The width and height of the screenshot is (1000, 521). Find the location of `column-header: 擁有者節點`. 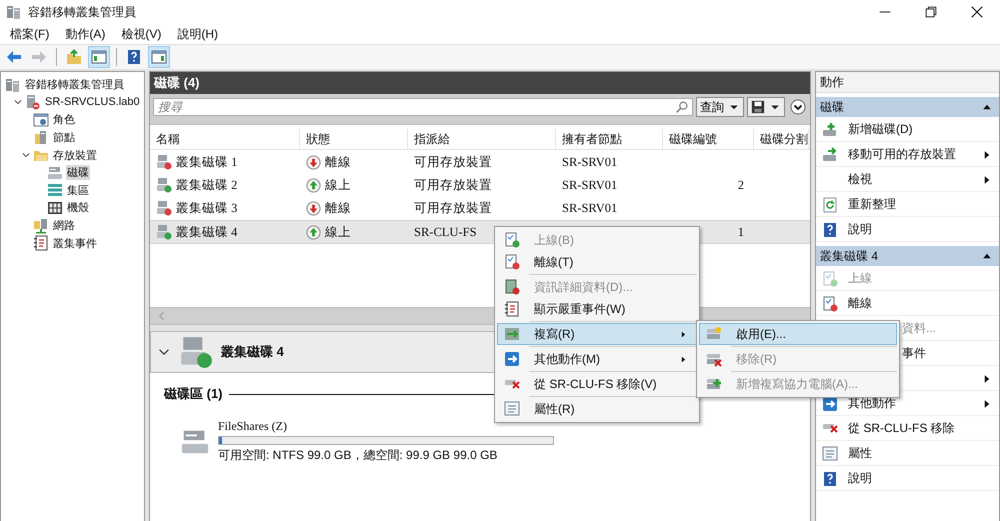

column-header: 擁有者節點 is located at coordinates (609, 139).